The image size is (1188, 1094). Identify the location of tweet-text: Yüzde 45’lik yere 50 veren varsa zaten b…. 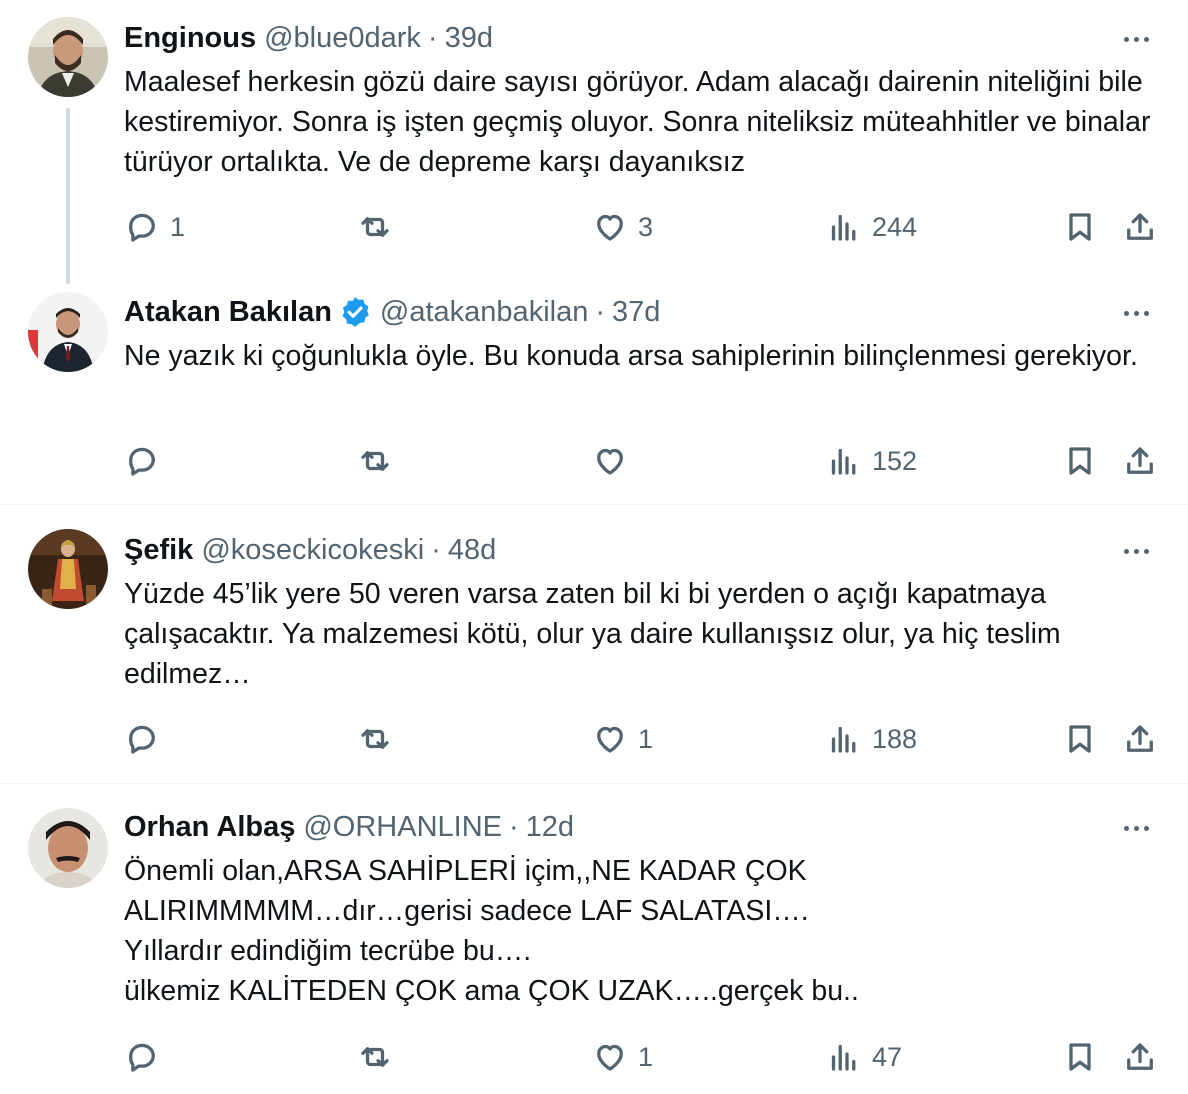
(592, 634).